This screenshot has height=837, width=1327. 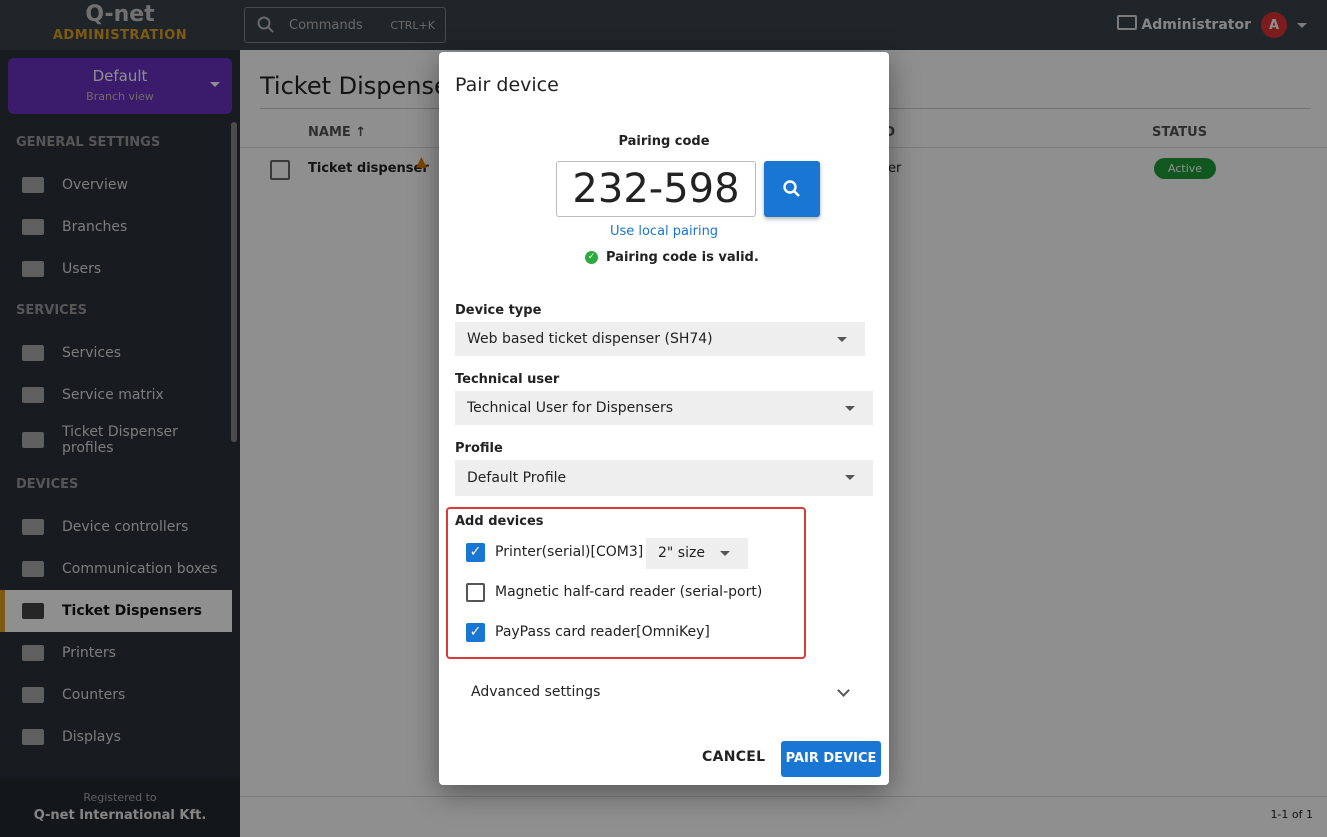 I want to click on search-code-button, so click(x=792, y=189).